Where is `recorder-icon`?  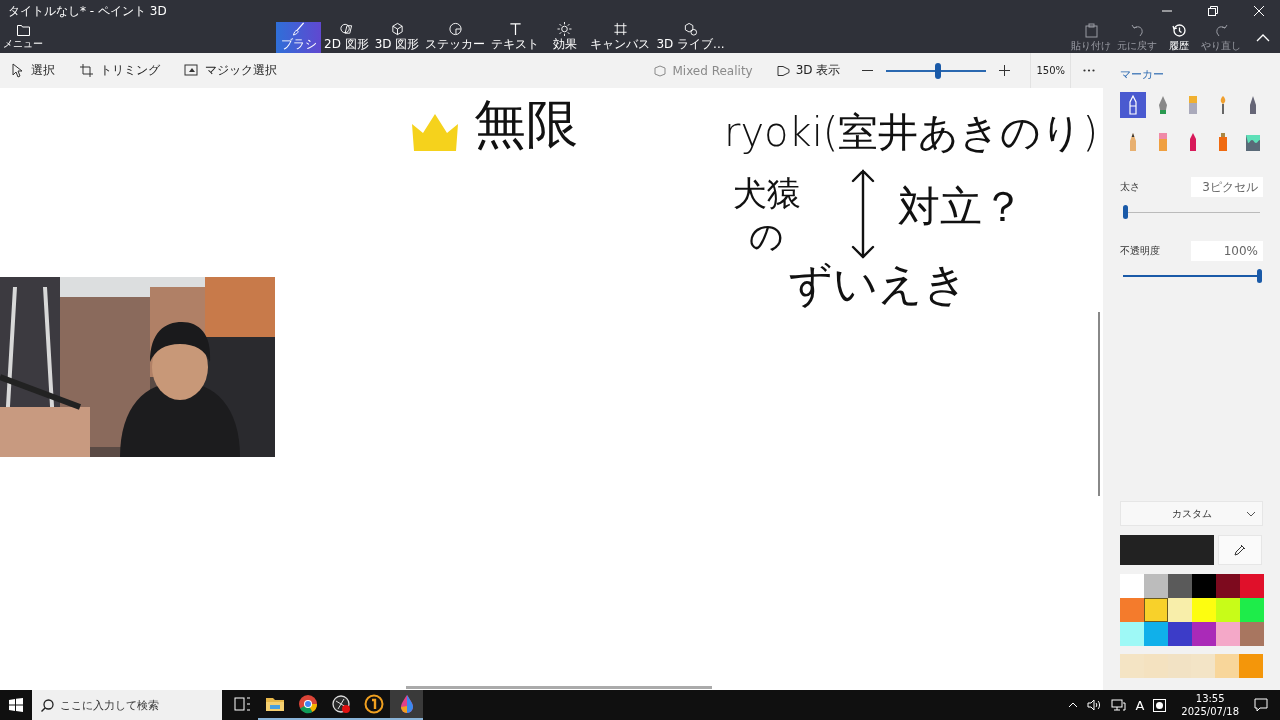 recorder-icon is located at coordinates (340, 704).